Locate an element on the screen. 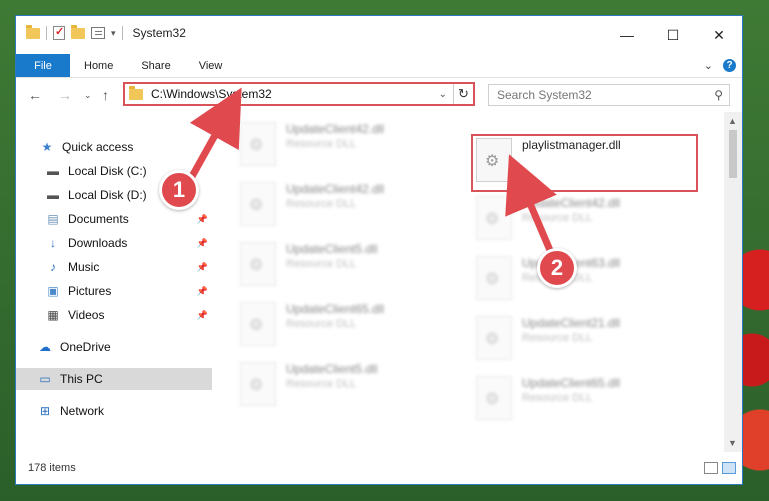 The width and height of the screenshot is (769, 501). download-icon: ↓ is located at coordinates (53, 243).